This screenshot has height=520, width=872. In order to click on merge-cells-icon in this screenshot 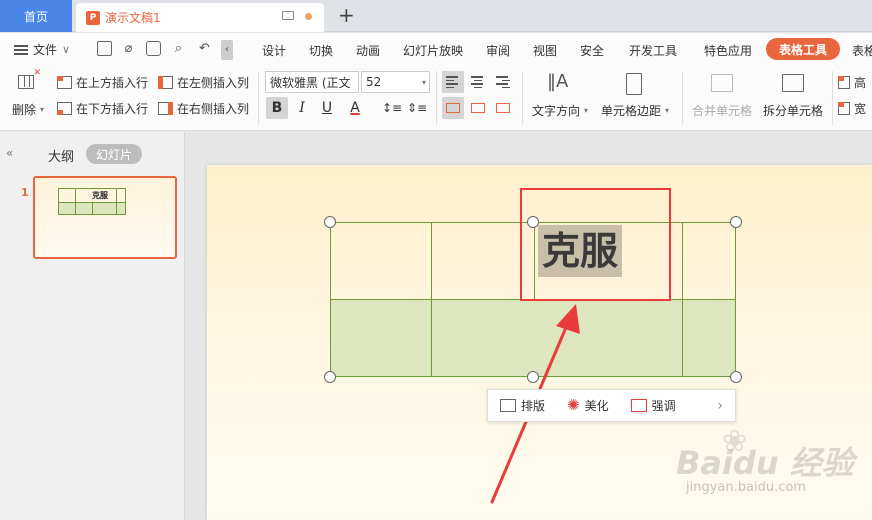, I will do `click(722, 83)`.